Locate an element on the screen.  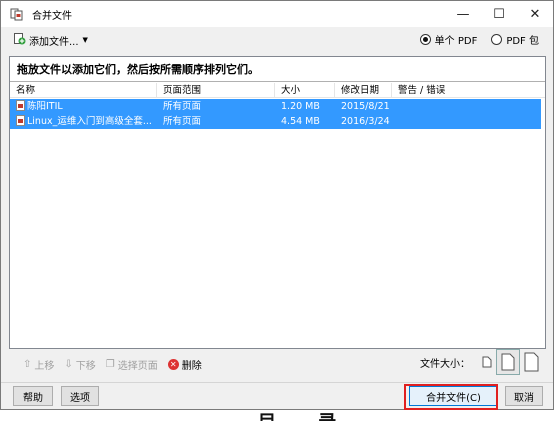
move-down-label: 下移 is located at coordinates (85, 366).